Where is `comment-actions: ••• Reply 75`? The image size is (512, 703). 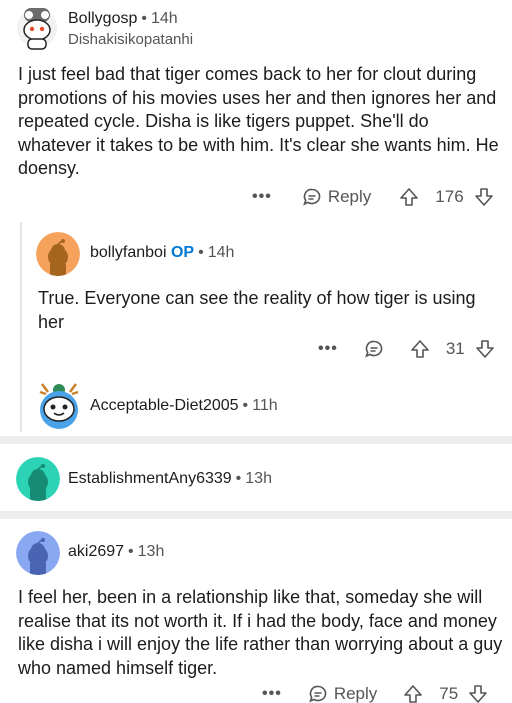 comment-actions: ••• Reply 75 is located at coordinates (375, 693).